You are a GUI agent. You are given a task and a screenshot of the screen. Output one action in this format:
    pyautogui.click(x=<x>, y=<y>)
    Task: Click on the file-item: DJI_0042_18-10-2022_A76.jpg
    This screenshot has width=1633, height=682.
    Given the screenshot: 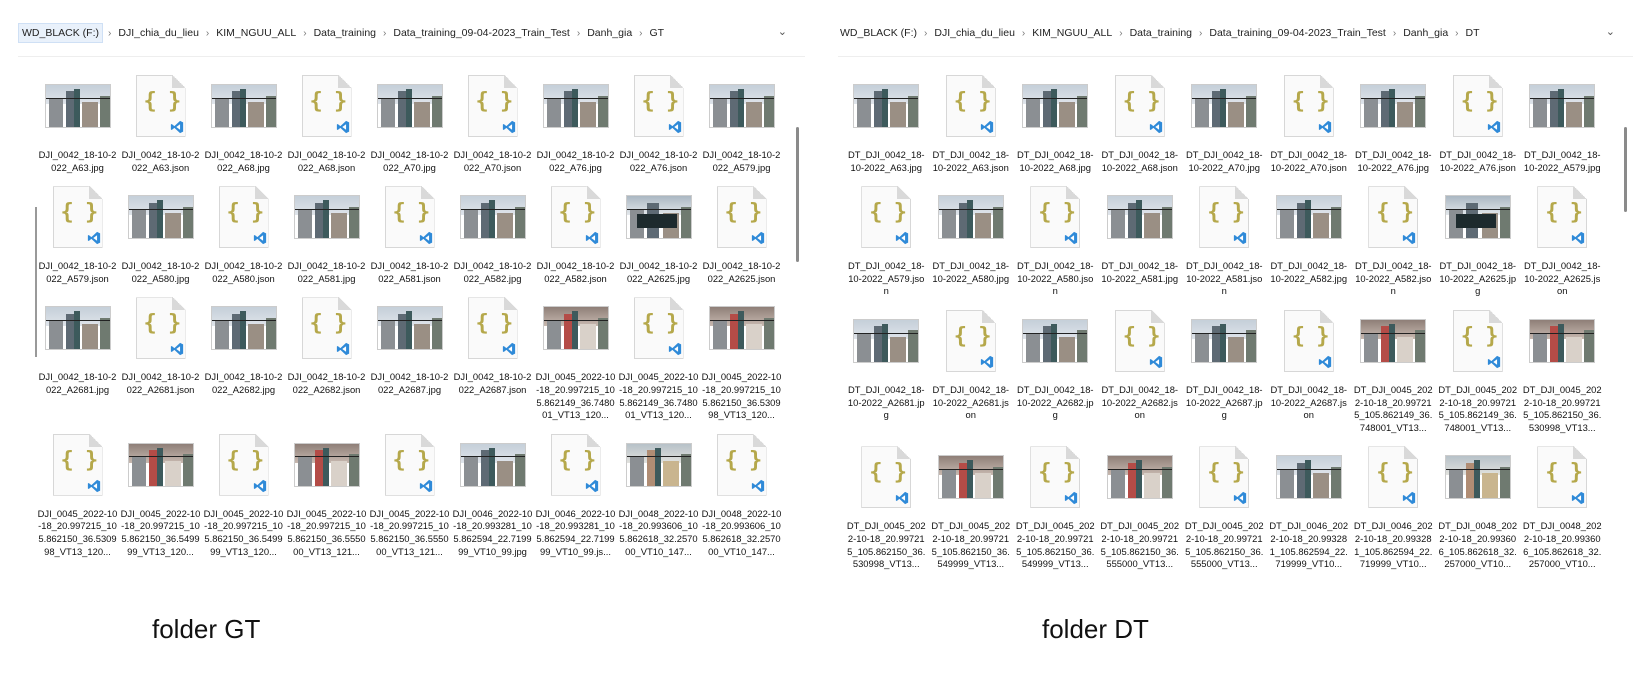 What is the action you would take?
    pyautogui.click(x=575, y=118)
    